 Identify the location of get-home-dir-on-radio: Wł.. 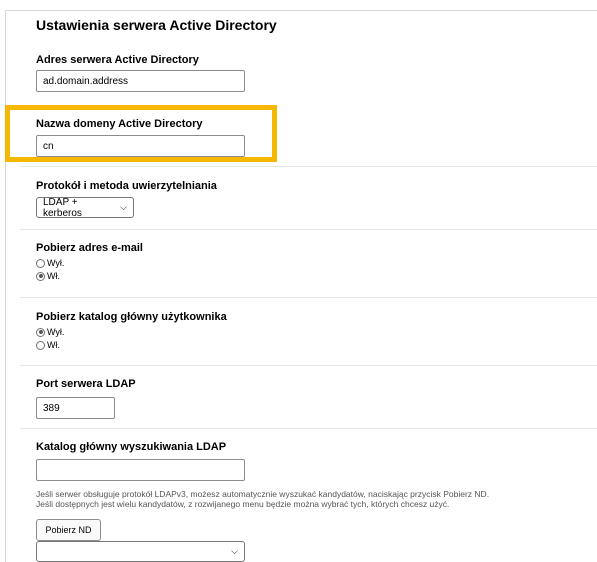
(48, 345).